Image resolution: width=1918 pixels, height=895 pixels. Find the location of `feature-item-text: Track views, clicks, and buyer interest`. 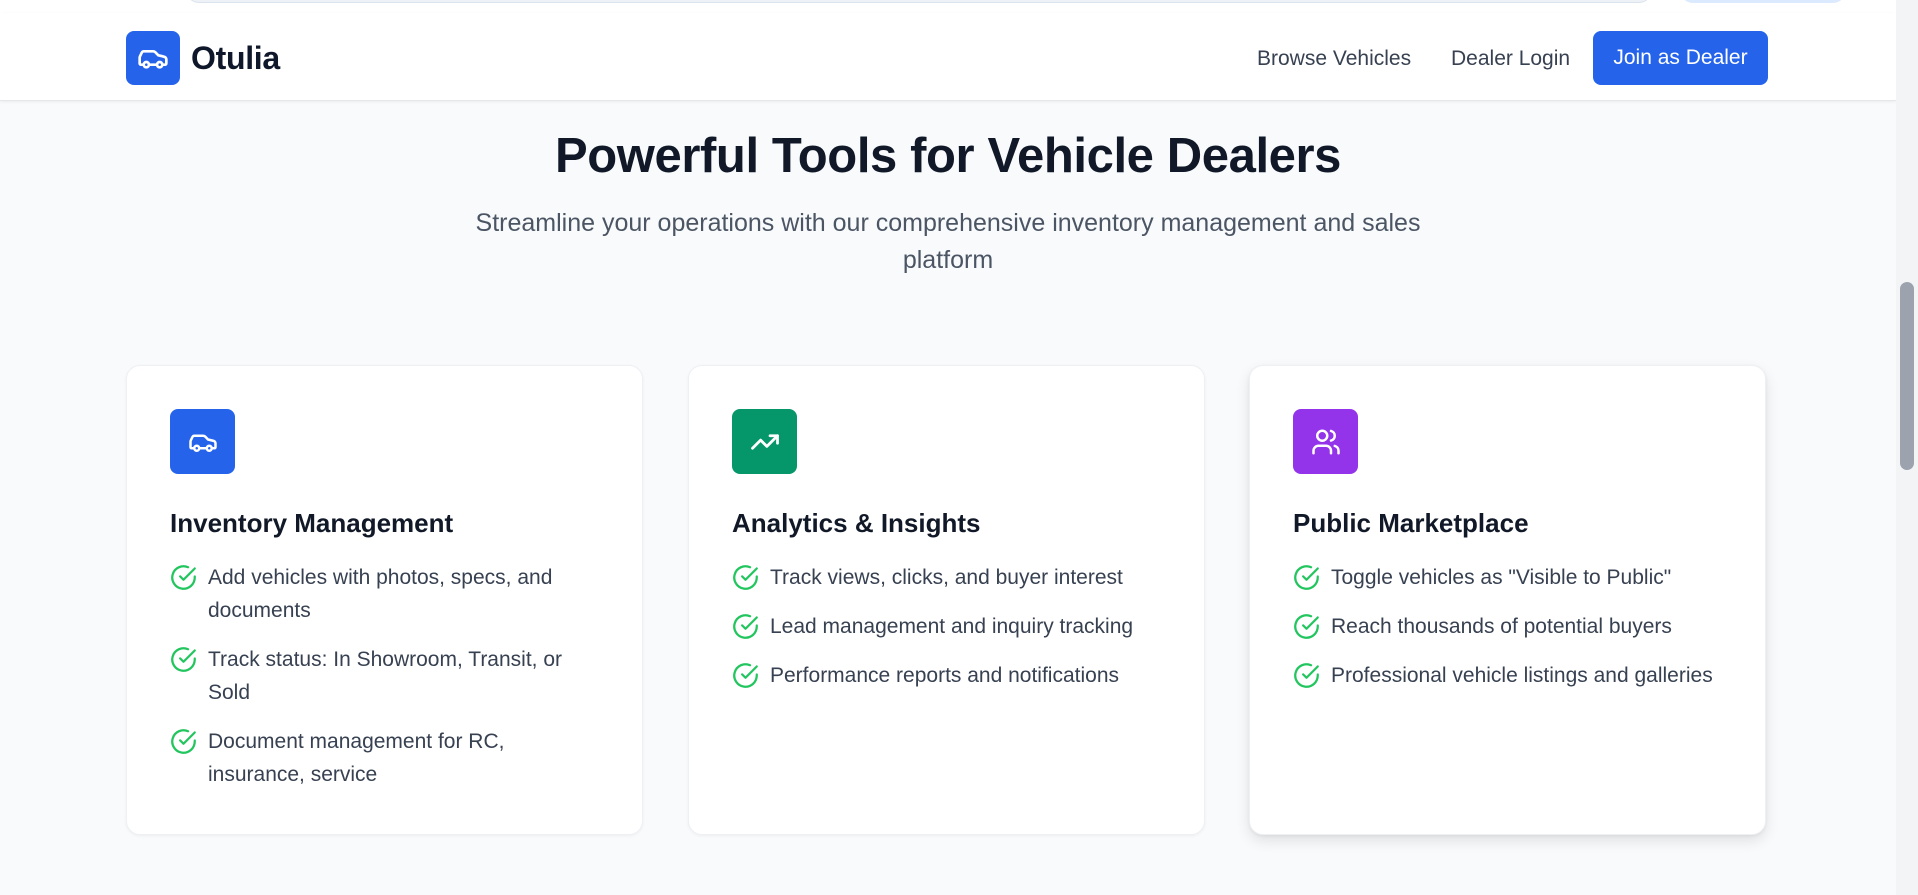

feature-item-text: Track views, clicks, and buyer interest is located at coordinates (946, 577).